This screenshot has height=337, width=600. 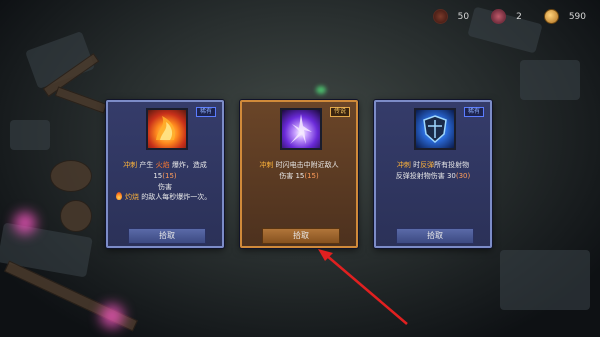 What do you see at coordinates (366, 289) in the screenshot?
I see `arrow-shaft` at bounding box center [366, 289].